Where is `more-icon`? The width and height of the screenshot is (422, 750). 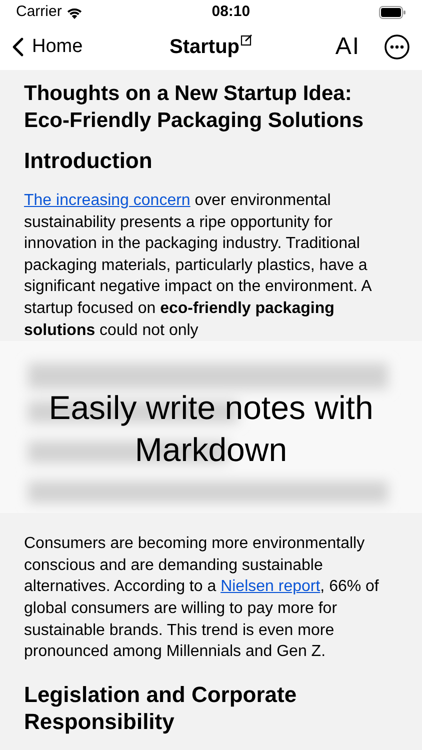
more-icon is located at coordinates (397, 47).